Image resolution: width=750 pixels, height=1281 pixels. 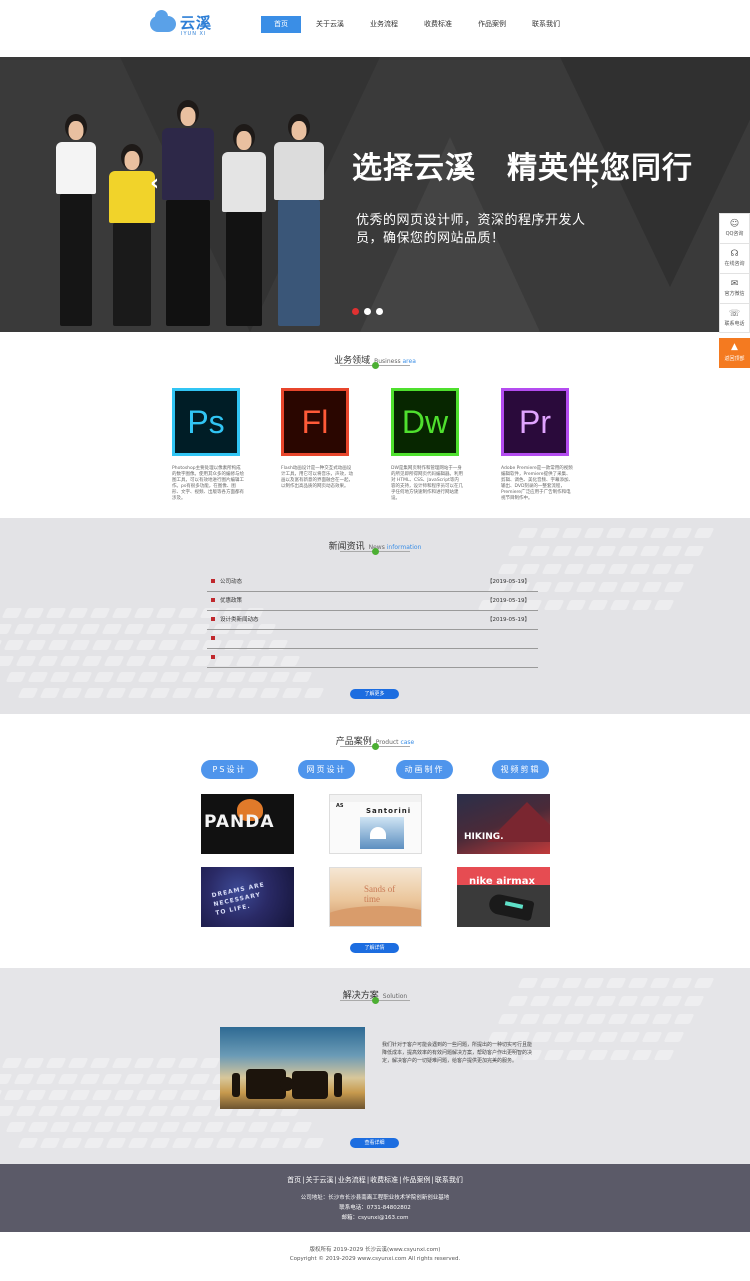 What do you see at coordinates (247, 824) in the screenshot?
I see `case-thumbnail: PANDA` at bounding box center [247, 824].